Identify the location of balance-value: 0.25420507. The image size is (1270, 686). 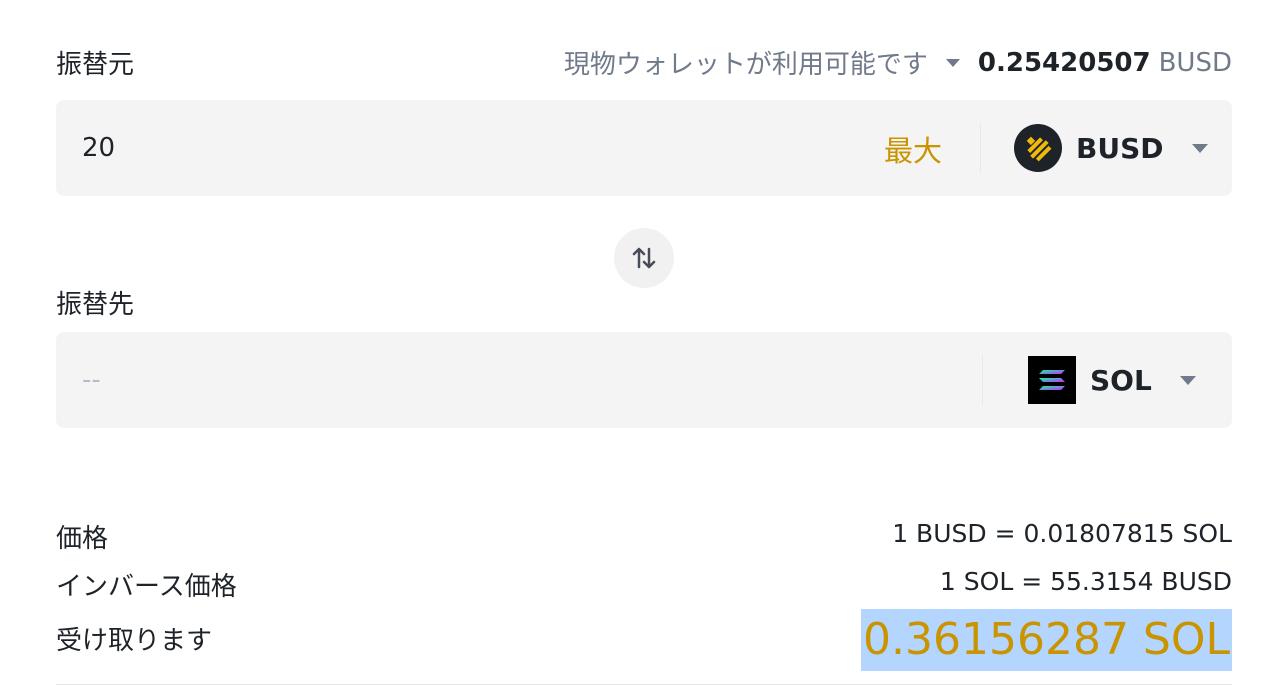
(1064, 62).